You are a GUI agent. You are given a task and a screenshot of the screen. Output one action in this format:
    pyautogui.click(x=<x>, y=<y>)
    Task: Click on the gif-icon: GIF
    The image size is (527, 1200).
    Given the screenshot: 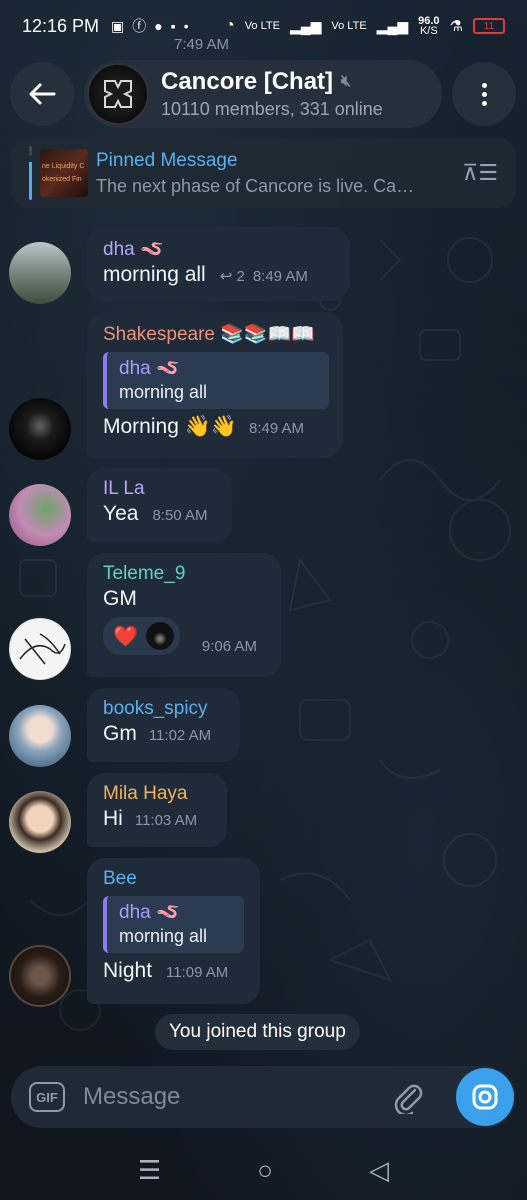 What is the action you would take?
    pyautogui.click(x=47, y=1097)
    